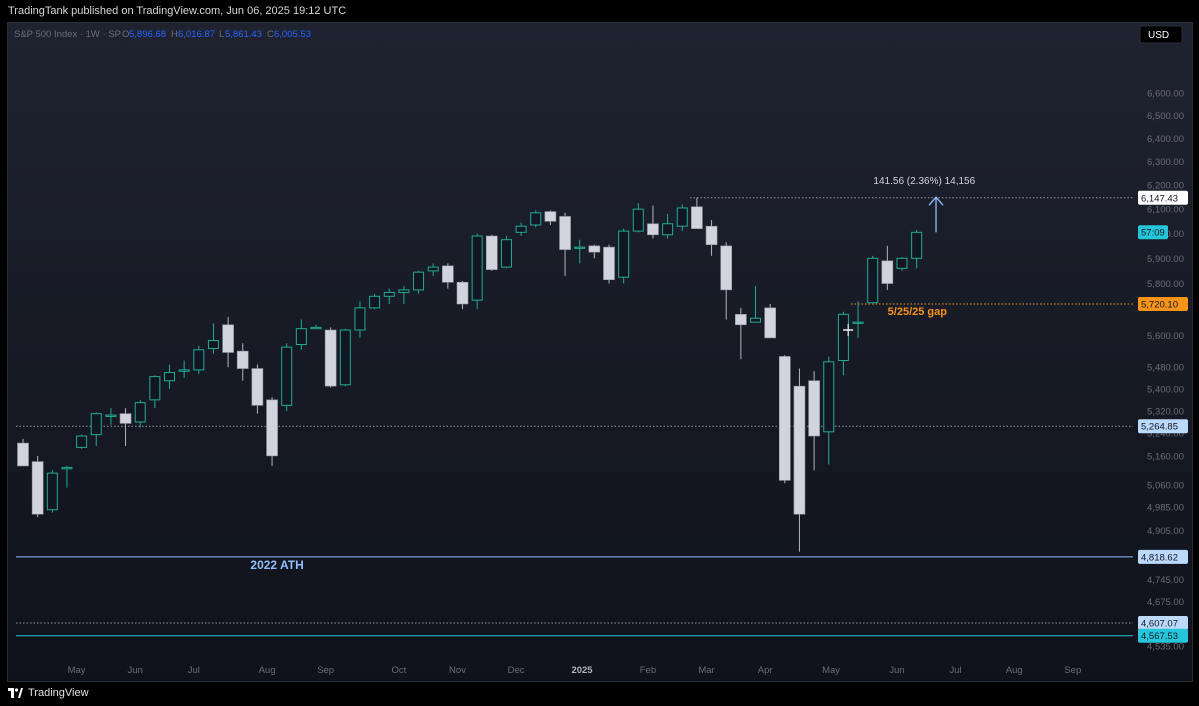 The height and width of the screenshot is (706, 1199). Describe the element at coordinates (1165, 116) in the screenshot. I see `y-tick-label: 6,500.00` at that location.